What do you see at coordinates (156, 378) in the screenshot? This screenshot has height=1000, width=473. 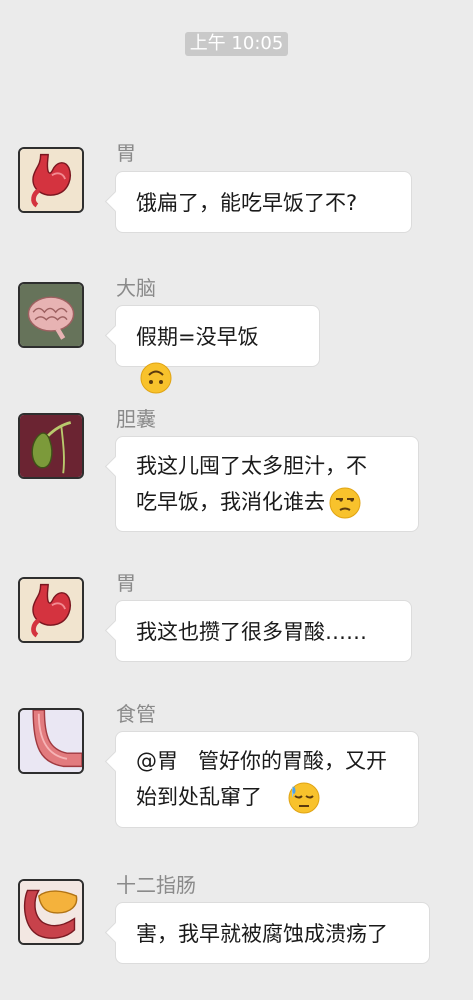 I see `upside-down-face-emoji` at bounding box center [156, 378].